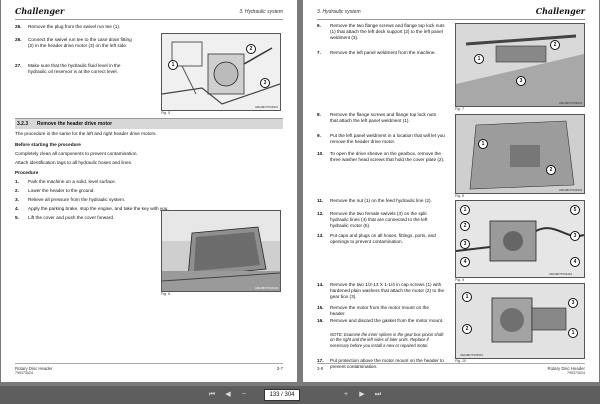 The height and width of the screenshot is (404, 600). What do you see at coordinates (560, 274) in the screenshot?
I see `figure-tag: A8A48D7T006401` at bounding box center [560, 274].